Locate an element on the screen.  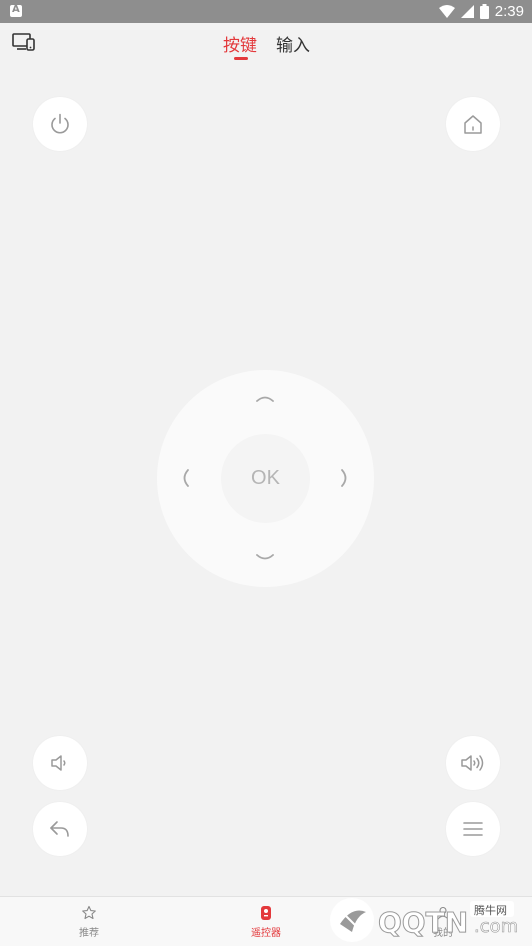
star-icon is located at coordinates (89, 912).